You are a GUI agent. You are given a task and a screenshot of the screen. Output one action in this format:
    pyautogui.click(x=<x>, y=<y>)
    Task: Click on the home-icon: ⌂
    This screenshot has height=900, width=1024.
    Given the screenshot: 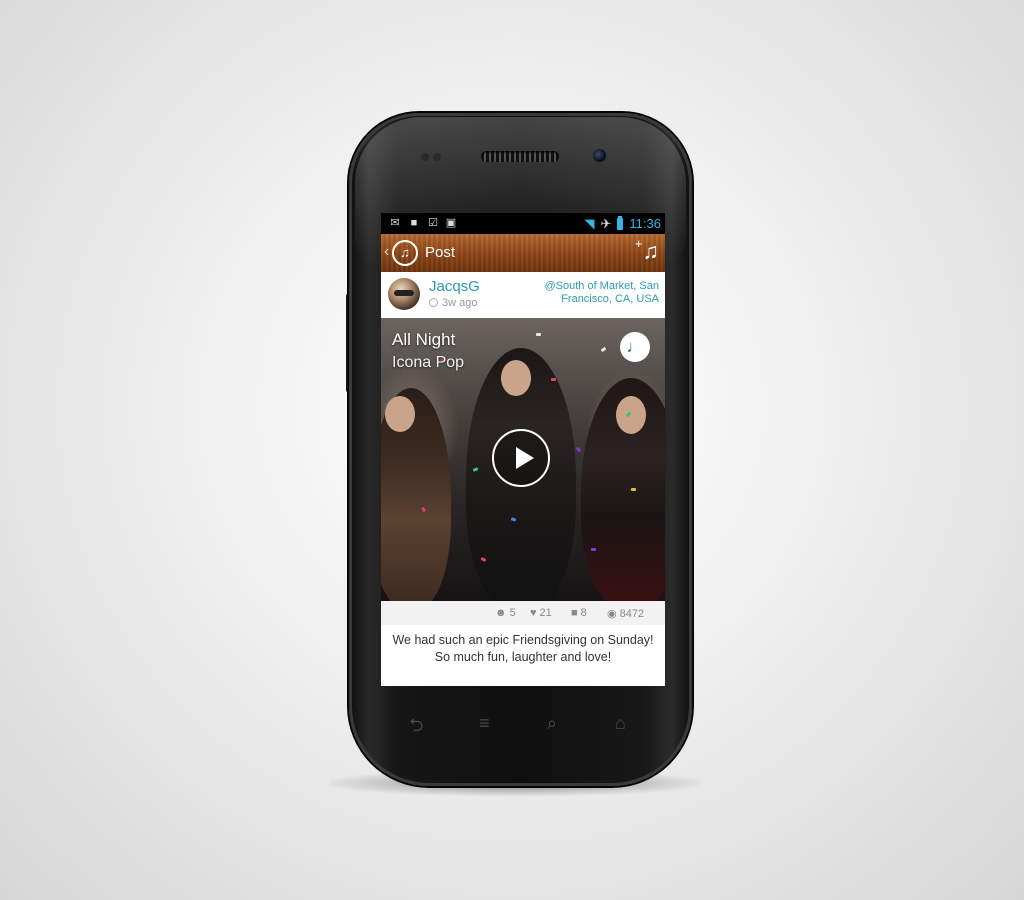 What is the action you would take?
    pyautogui.click(x=620, y=723)
    